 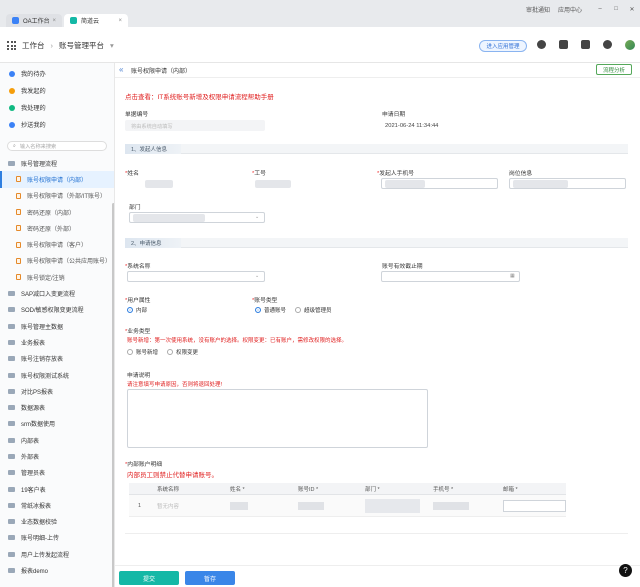 What do you see at coordinates (57, 554) in the screenshot?
I see `folder-item: 用户上传发起流程` at bounding box center [57, 554].